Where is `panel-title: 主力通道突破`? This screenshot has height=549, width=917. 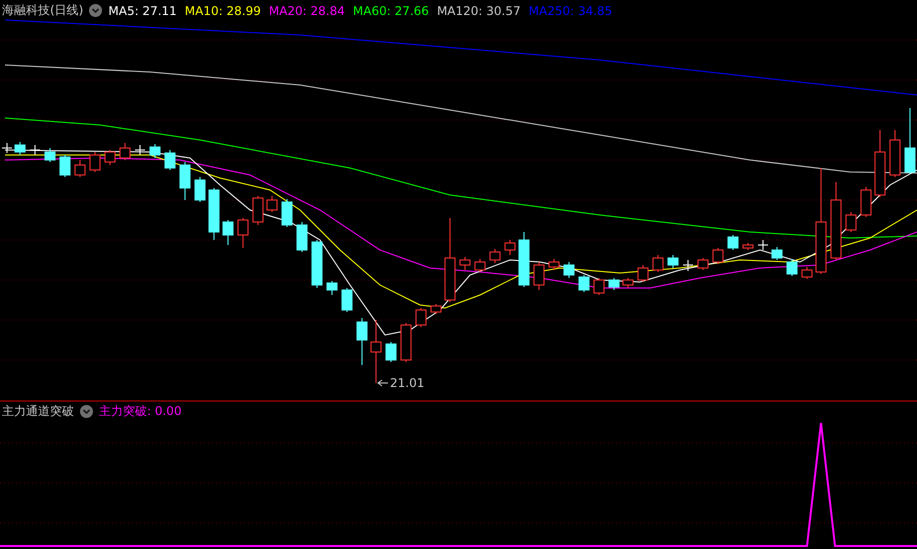 panel-title: 主力通道突破 is located at coordinates (38, 411).